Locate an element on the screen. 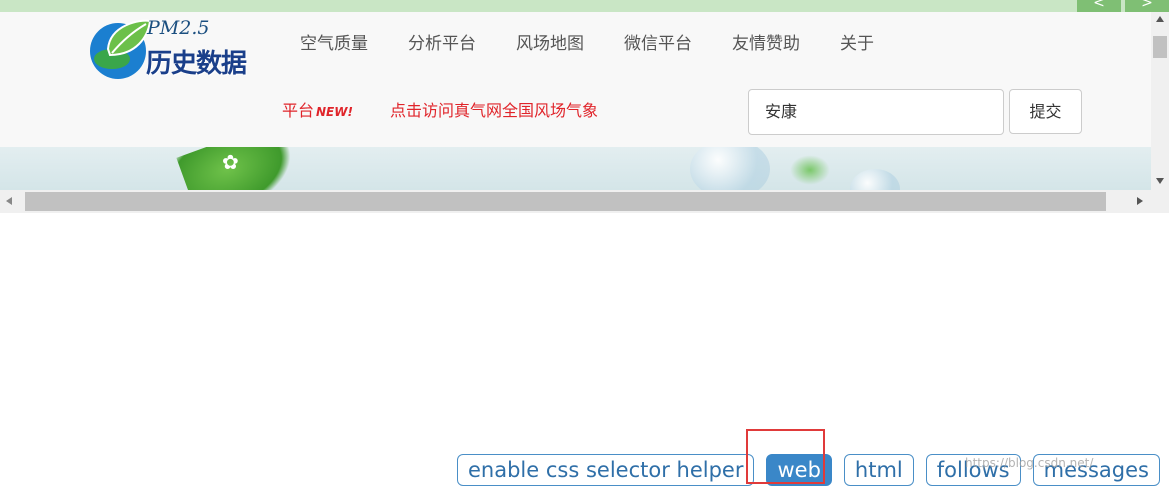  scrollbar-corner is located at coordinates (1160, 201).